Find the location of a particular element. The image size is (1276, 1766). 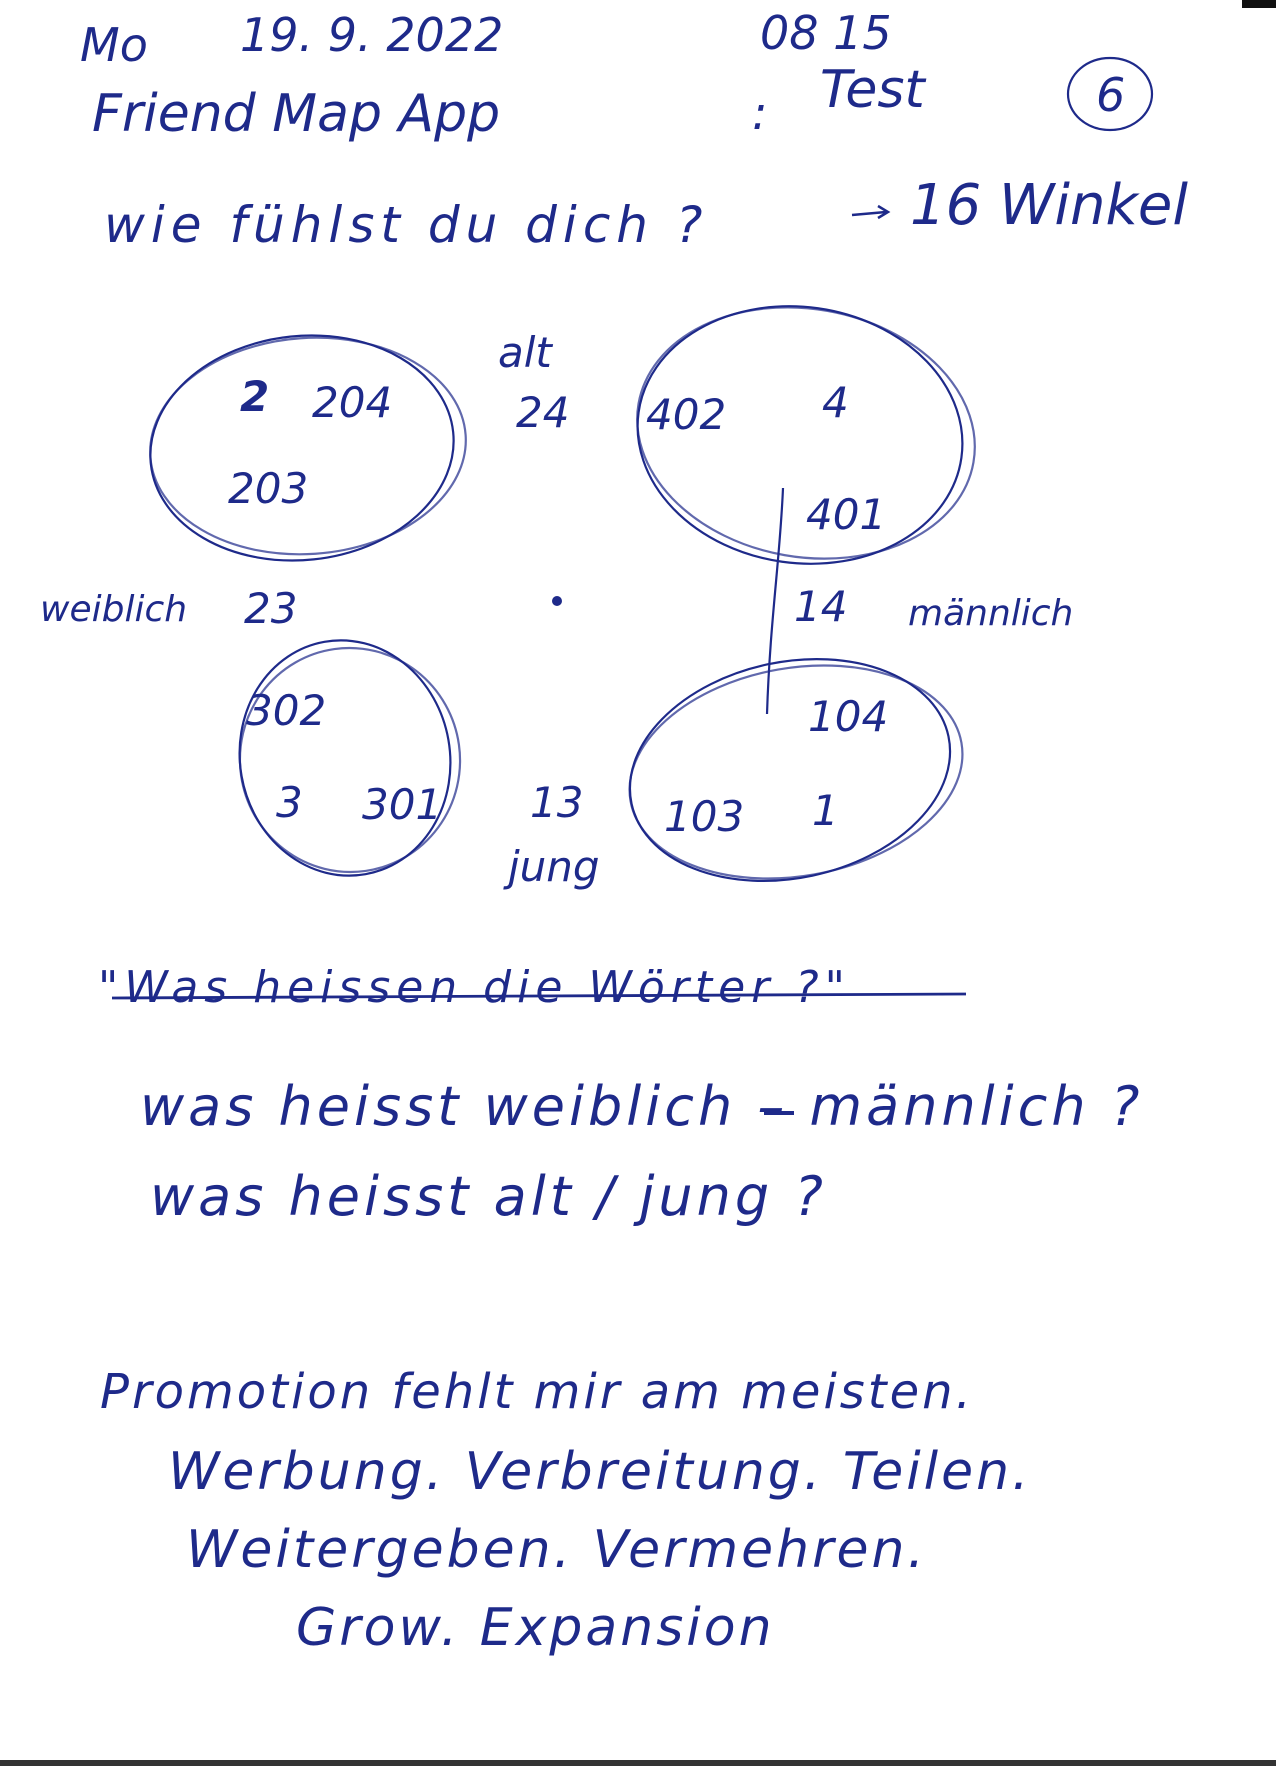

header-time: 08 15 is located at coordinates (826, 33).